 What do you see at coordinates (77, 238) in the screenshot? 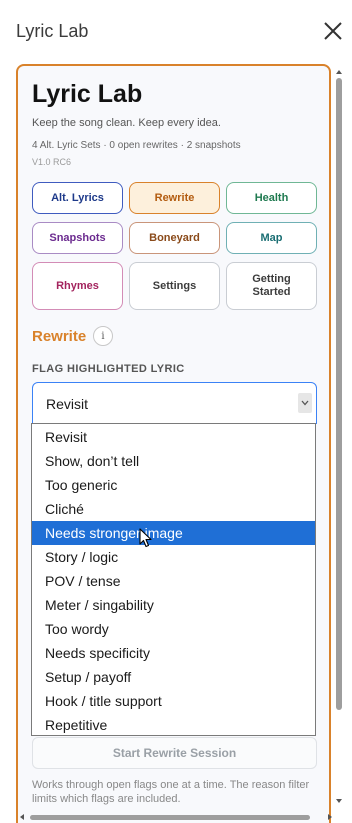
I see `nav-snapshots-button: Snapshots` at bounding box center [77, 238].